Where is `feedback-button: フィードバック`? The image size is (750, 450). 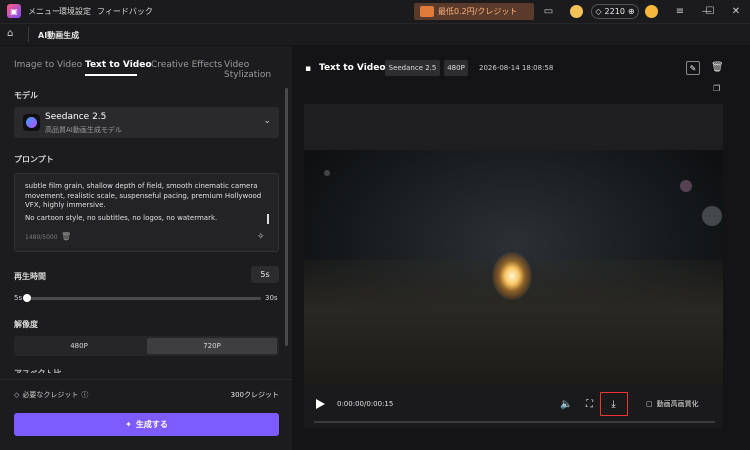 feedback-button: フィードバック is located at coordinates (125, 11).